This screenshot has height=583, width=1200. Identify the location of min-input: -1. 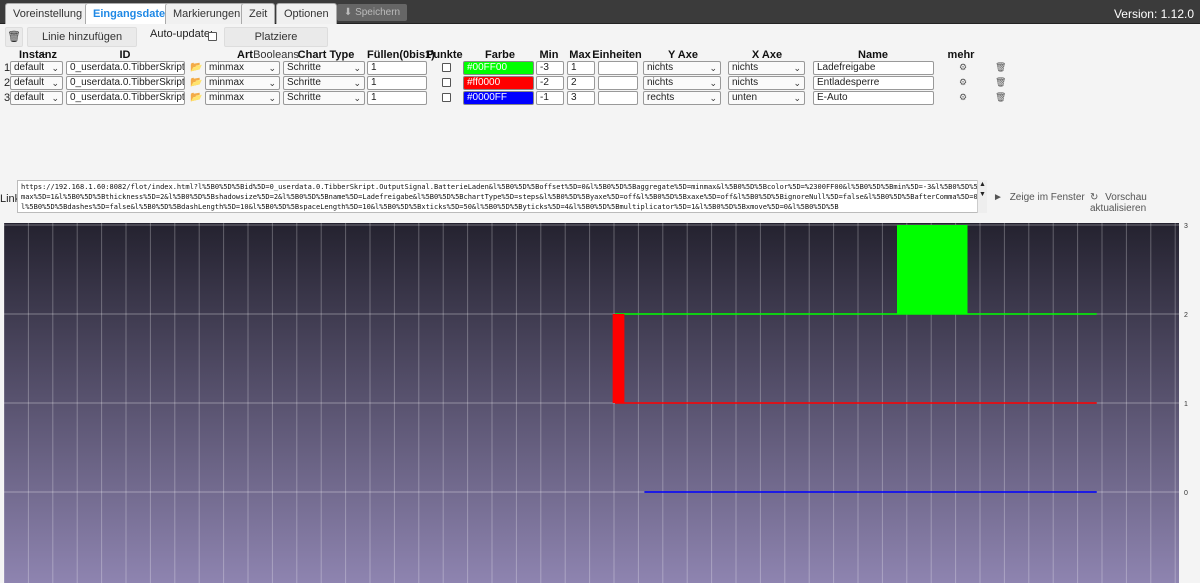
(550, 98).